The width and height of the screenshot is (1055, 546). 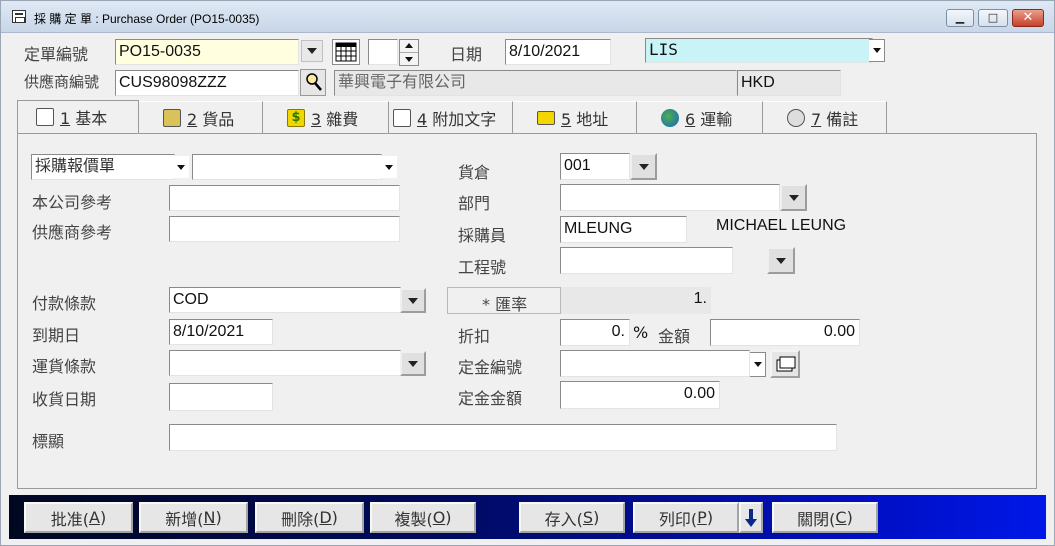 I want to click on company-ref-input, so click(x=284, y=198).